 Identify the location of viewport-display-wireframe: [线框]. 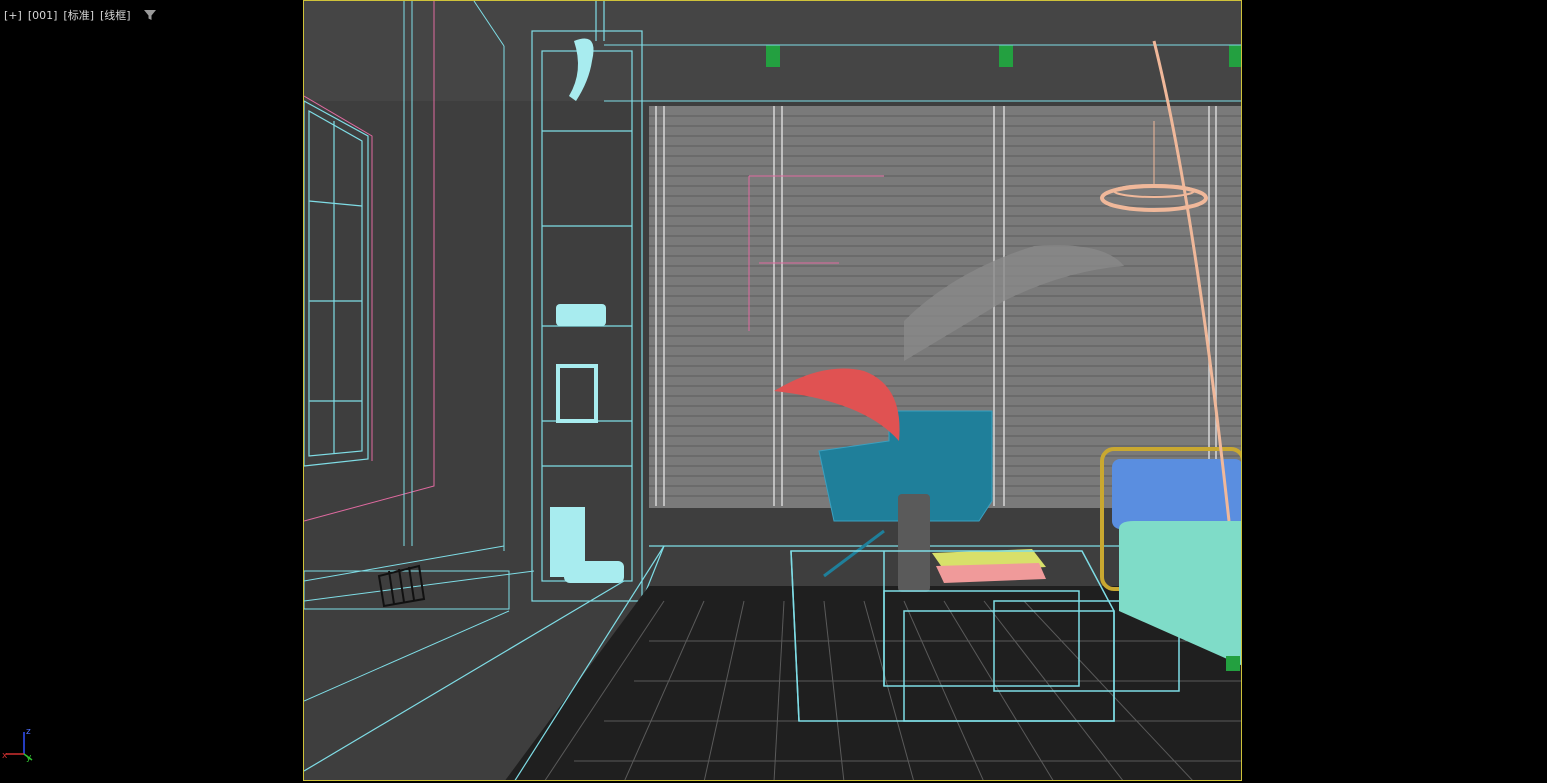
(115, 15).